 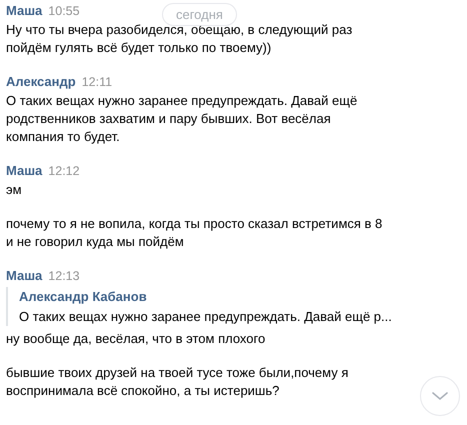 What do you see at coordinates (182, 118) in the screenshot?
I see `message-text: О таких вещах нужно заранее предупреждать. Давай ещё родственников захватим и пару бывших. Вот весёлая компания то будет.` at bounding box center [182, 118].